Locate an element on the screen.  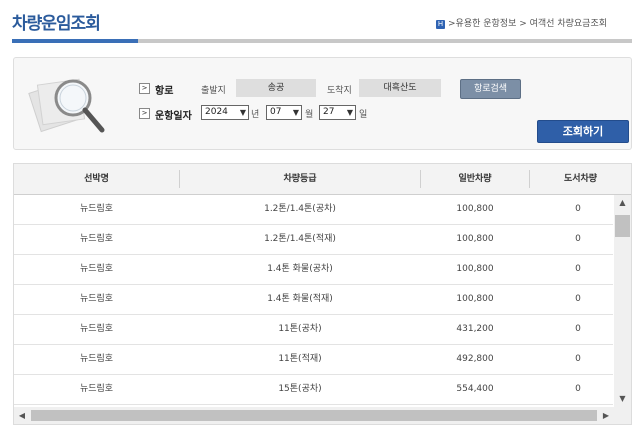
column-header-regular-vehicle: 일반차량 is located at coordinates (475, 179).